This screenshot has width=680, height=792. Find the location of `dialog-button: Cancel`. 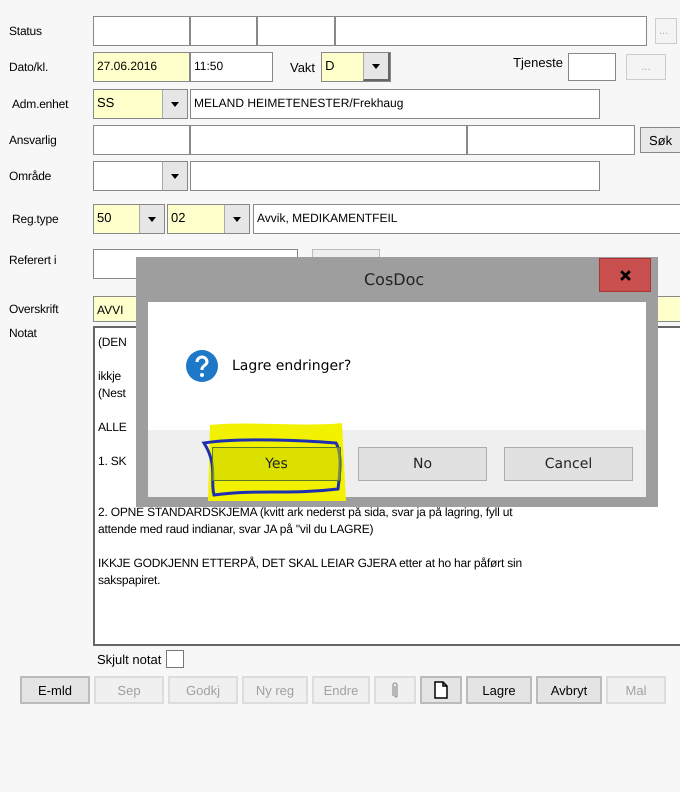

dialog-button: Cancel is located at coordinates (568, 463).